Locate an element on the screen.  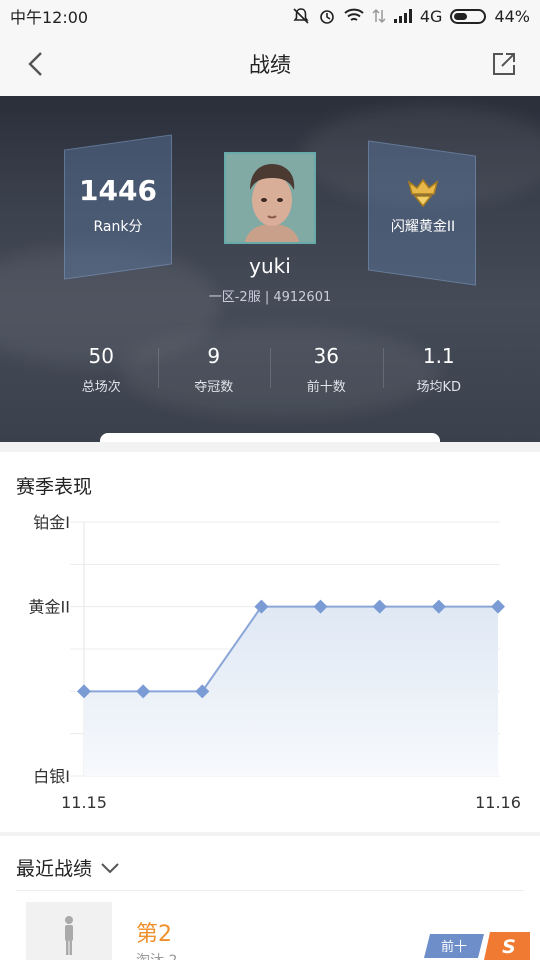
stat-value: 9 is located at coordinates (214, 356).